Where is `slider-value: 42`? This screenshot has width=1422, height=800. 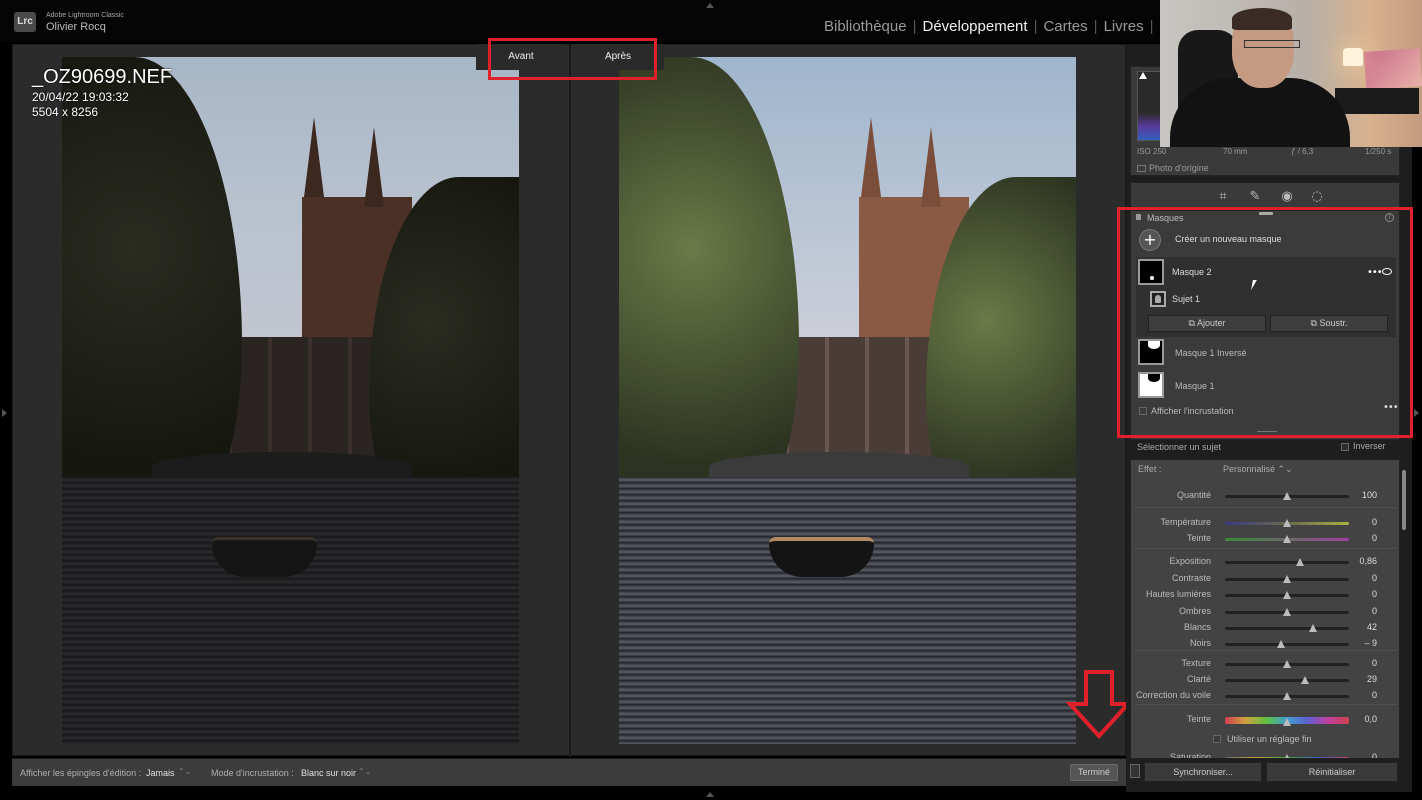
slider-value: 42 is located at coordinates (1365, 627).